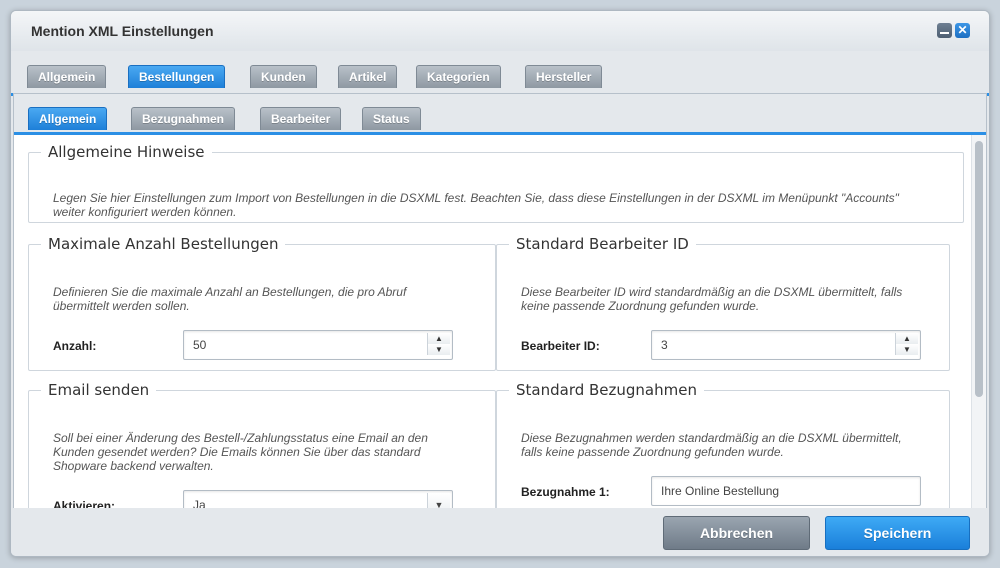 The image size is (1000, 568). What do you see at coordinates (786, 345) in the screenshot?
I see `bearbeiter-id-stepper: 3 ▲ ▼` at bounding box center [786, 345].